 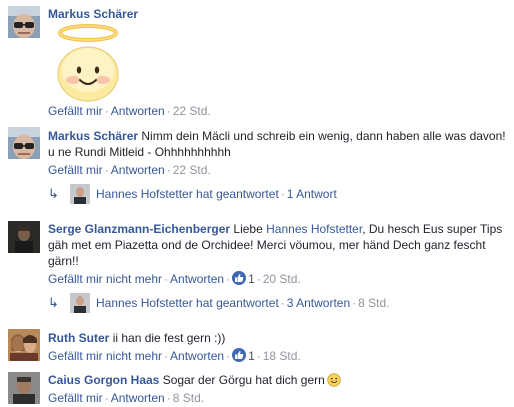 I want to click on comment-text: ii han die fest gern :)), so click(x=169, y=338).